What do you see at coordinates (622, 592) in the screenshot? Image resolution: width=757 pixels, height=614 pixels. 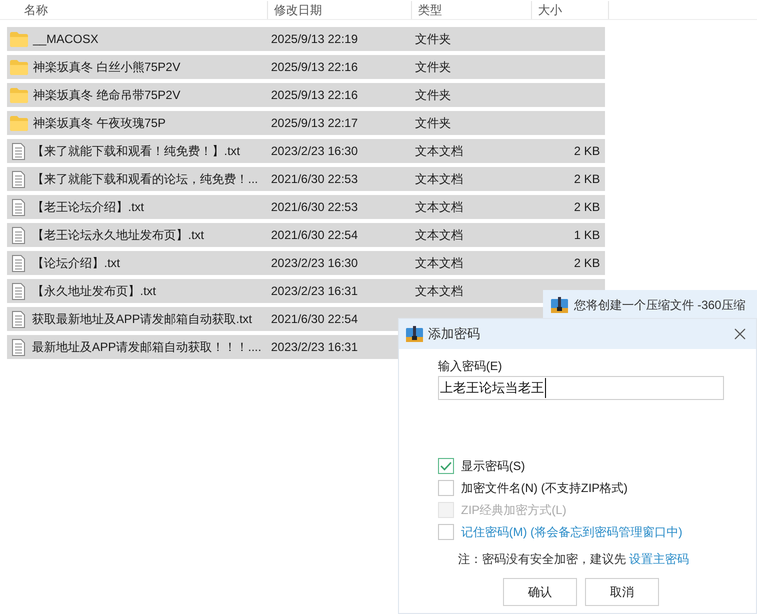 I see `dialog-button: 取消` at bounding box center [622, 592].